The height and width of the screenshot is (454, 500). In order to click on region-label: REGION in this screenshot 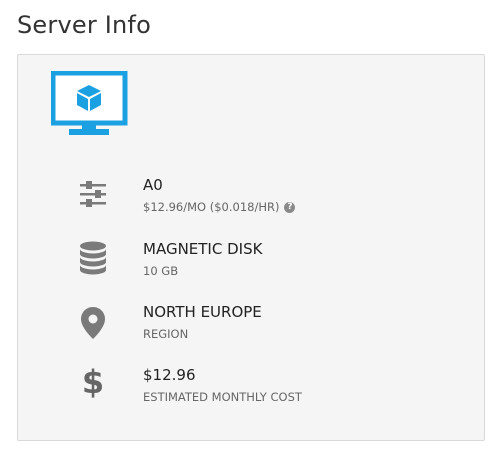, I will do `click(166, 334)`.